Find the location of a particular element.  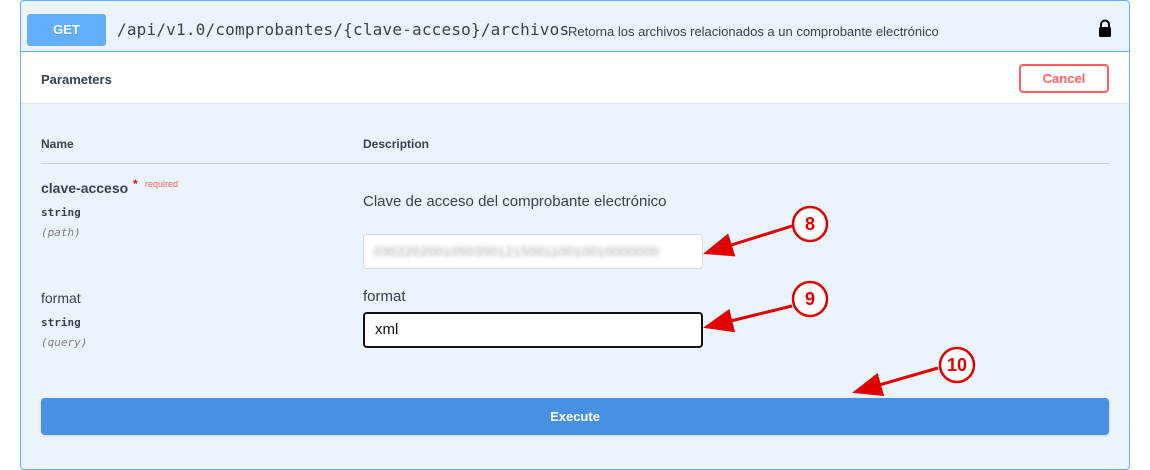

annotation-label-9: 9 is located at coordinates (809, 299).